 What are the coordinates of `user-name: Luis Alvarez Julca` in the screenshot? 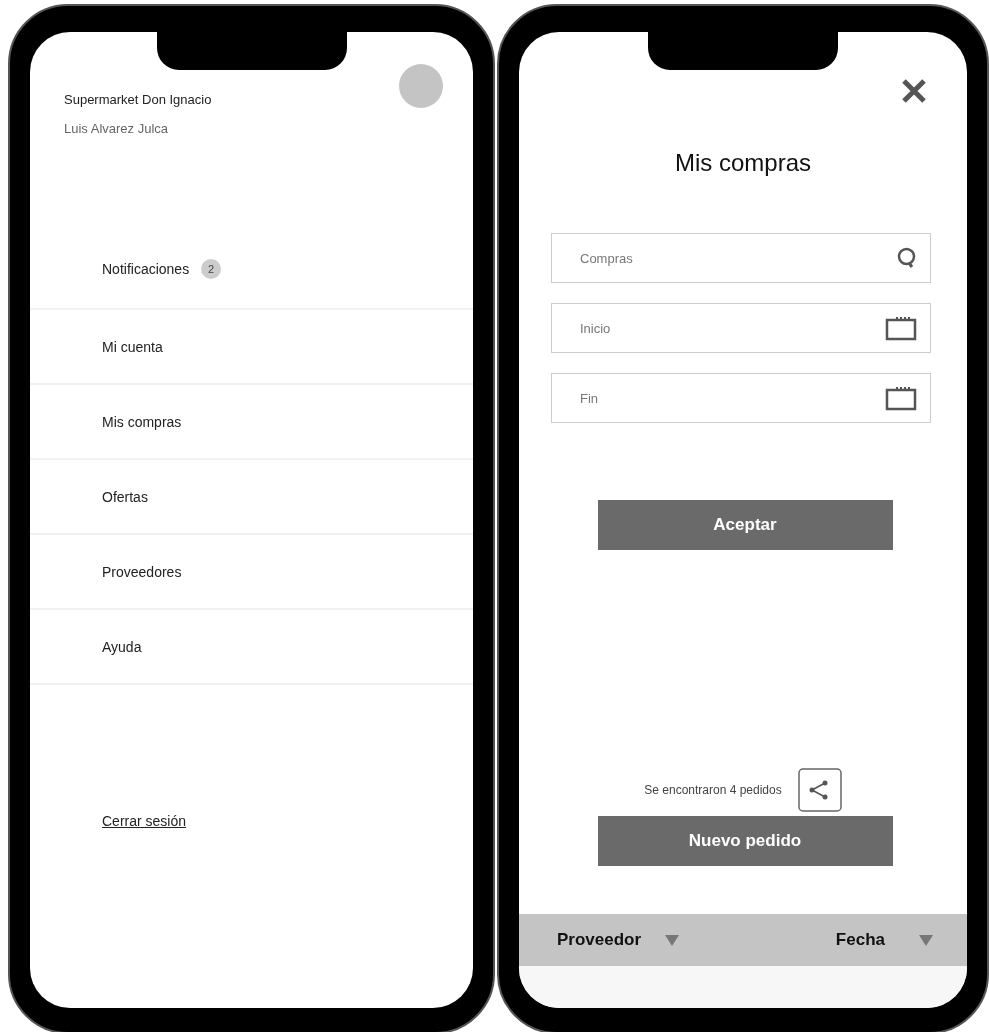 It's located at (117, 128).